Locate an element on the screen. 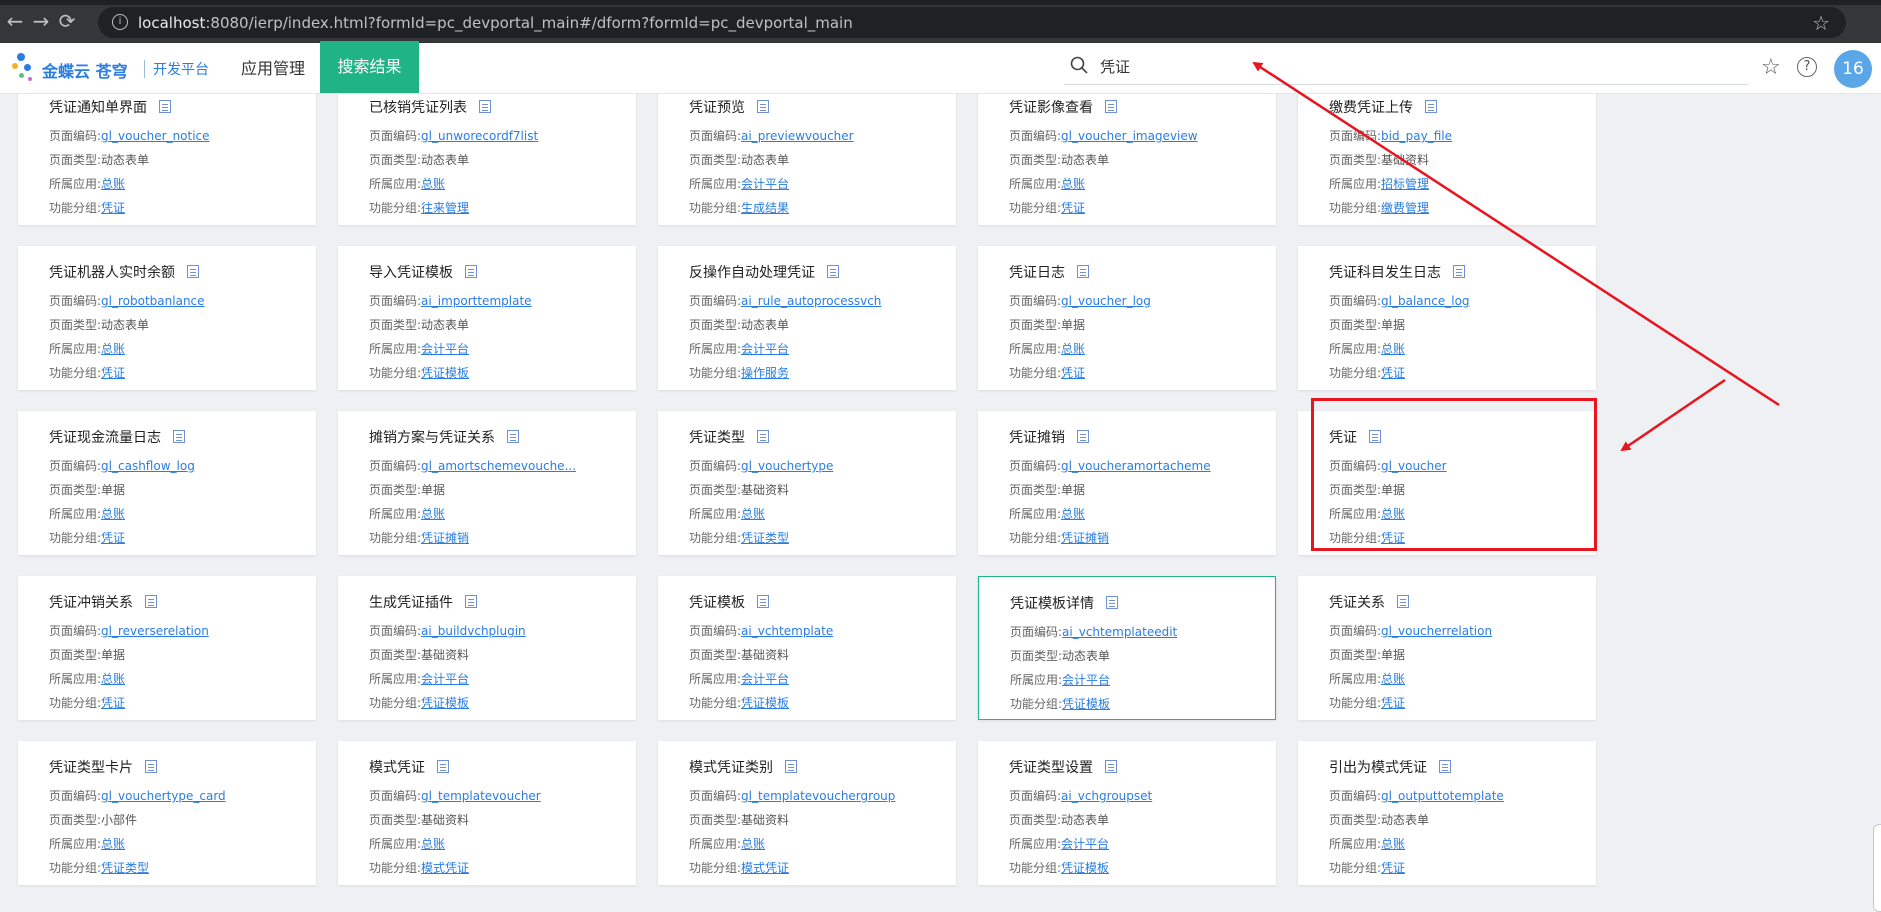  card-title: 已核销凭证列表 is located at coordinates (430, 107).